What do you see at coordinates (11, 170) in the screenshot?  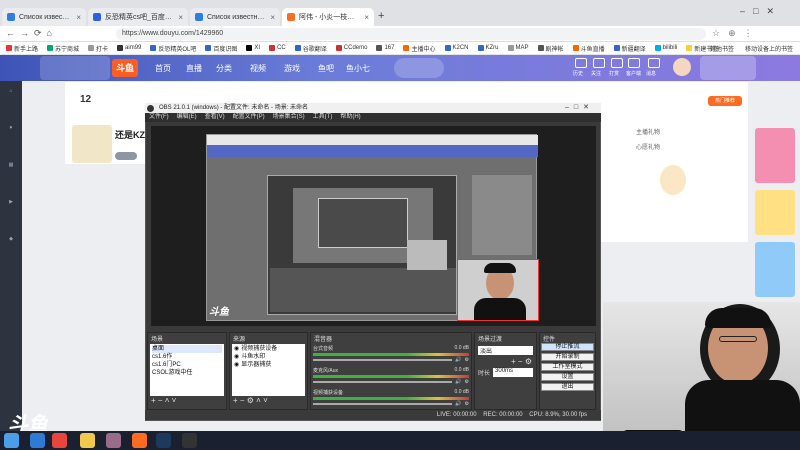 I see `category-icon: ▦` at bounding box center [11, 170].